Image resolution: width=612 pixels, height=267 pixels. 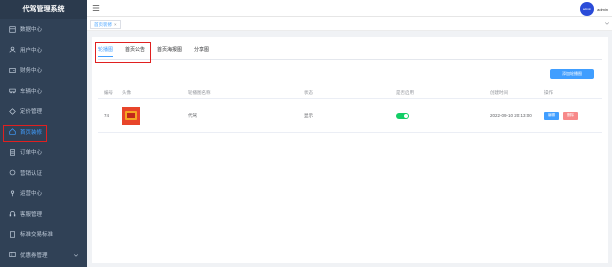 I want to click on sidebar-item-operations: 运营中心, so click(x=43, y=193).